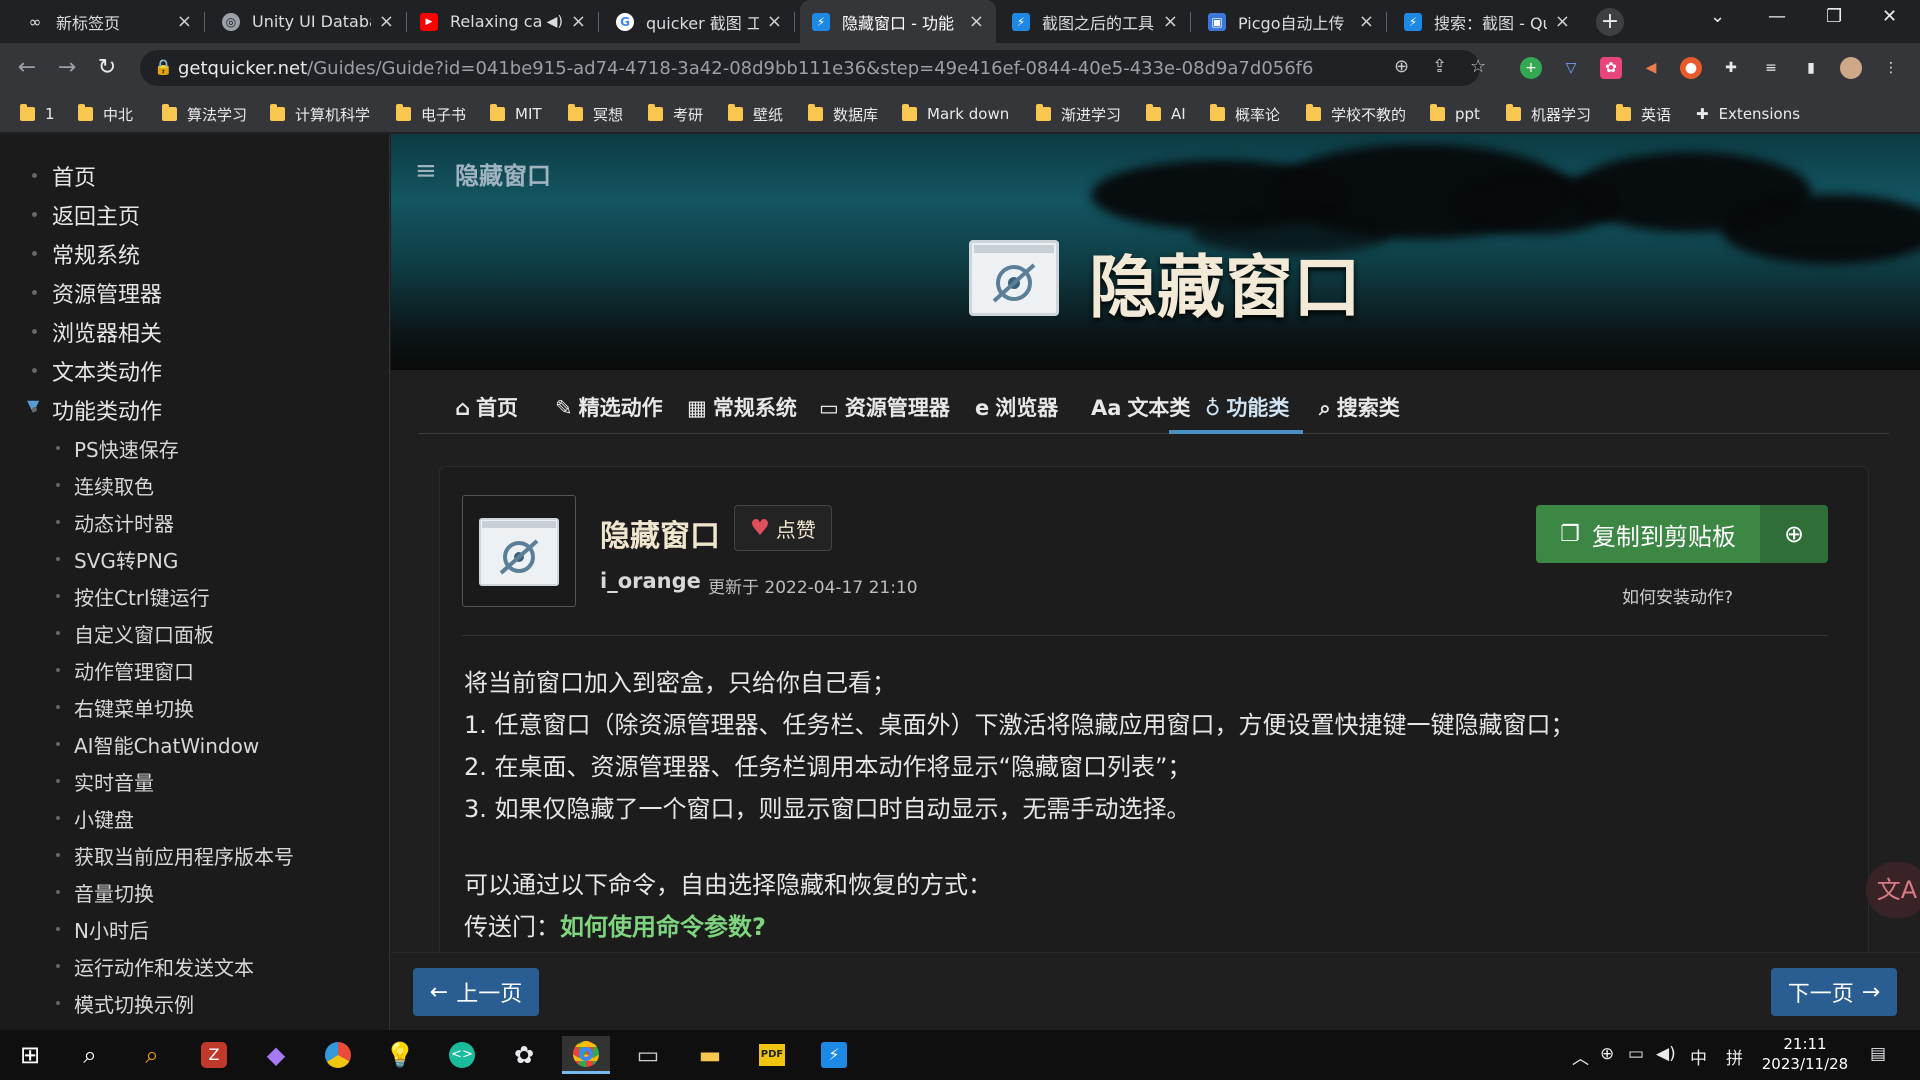 The height and width of the screenshot is (1080, 1920). What do you see at coordinates (1487, 21) in the screenshot?
I see `tab-search-screenshot: ⚡ 搜索：截图 - Qu ×` at bounding box center [1487, 21].